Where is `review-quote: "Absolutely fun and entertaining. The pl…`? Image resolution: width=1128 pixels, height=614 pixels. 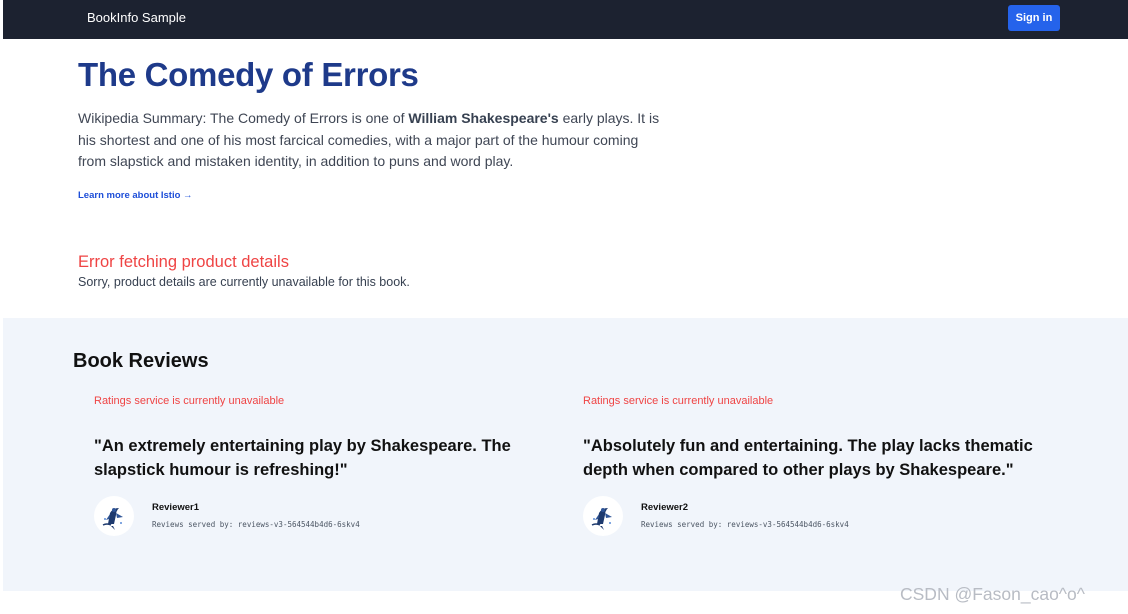
review-quote: "Absolutely fun and entertaining. The pl… is located at coordinates (808, 458).